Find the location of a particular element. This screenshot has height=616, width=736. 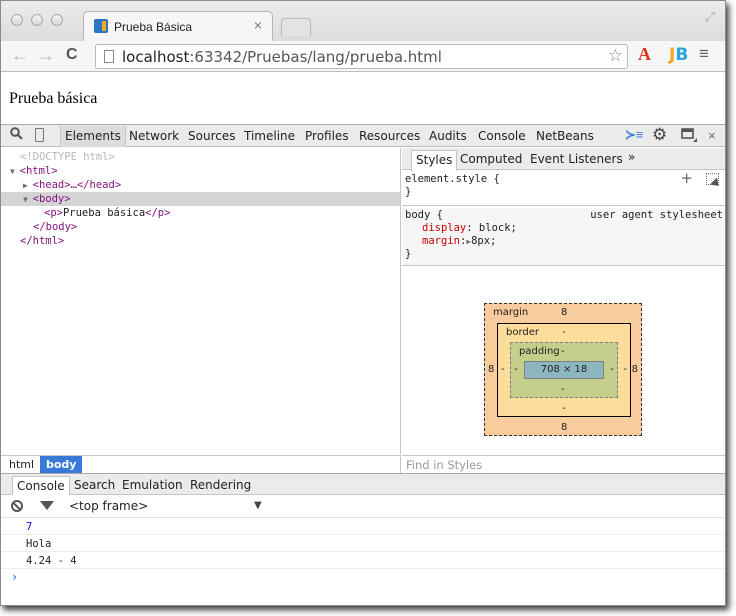

element-style-selector: element.style { is located at coordinates (565, 179).